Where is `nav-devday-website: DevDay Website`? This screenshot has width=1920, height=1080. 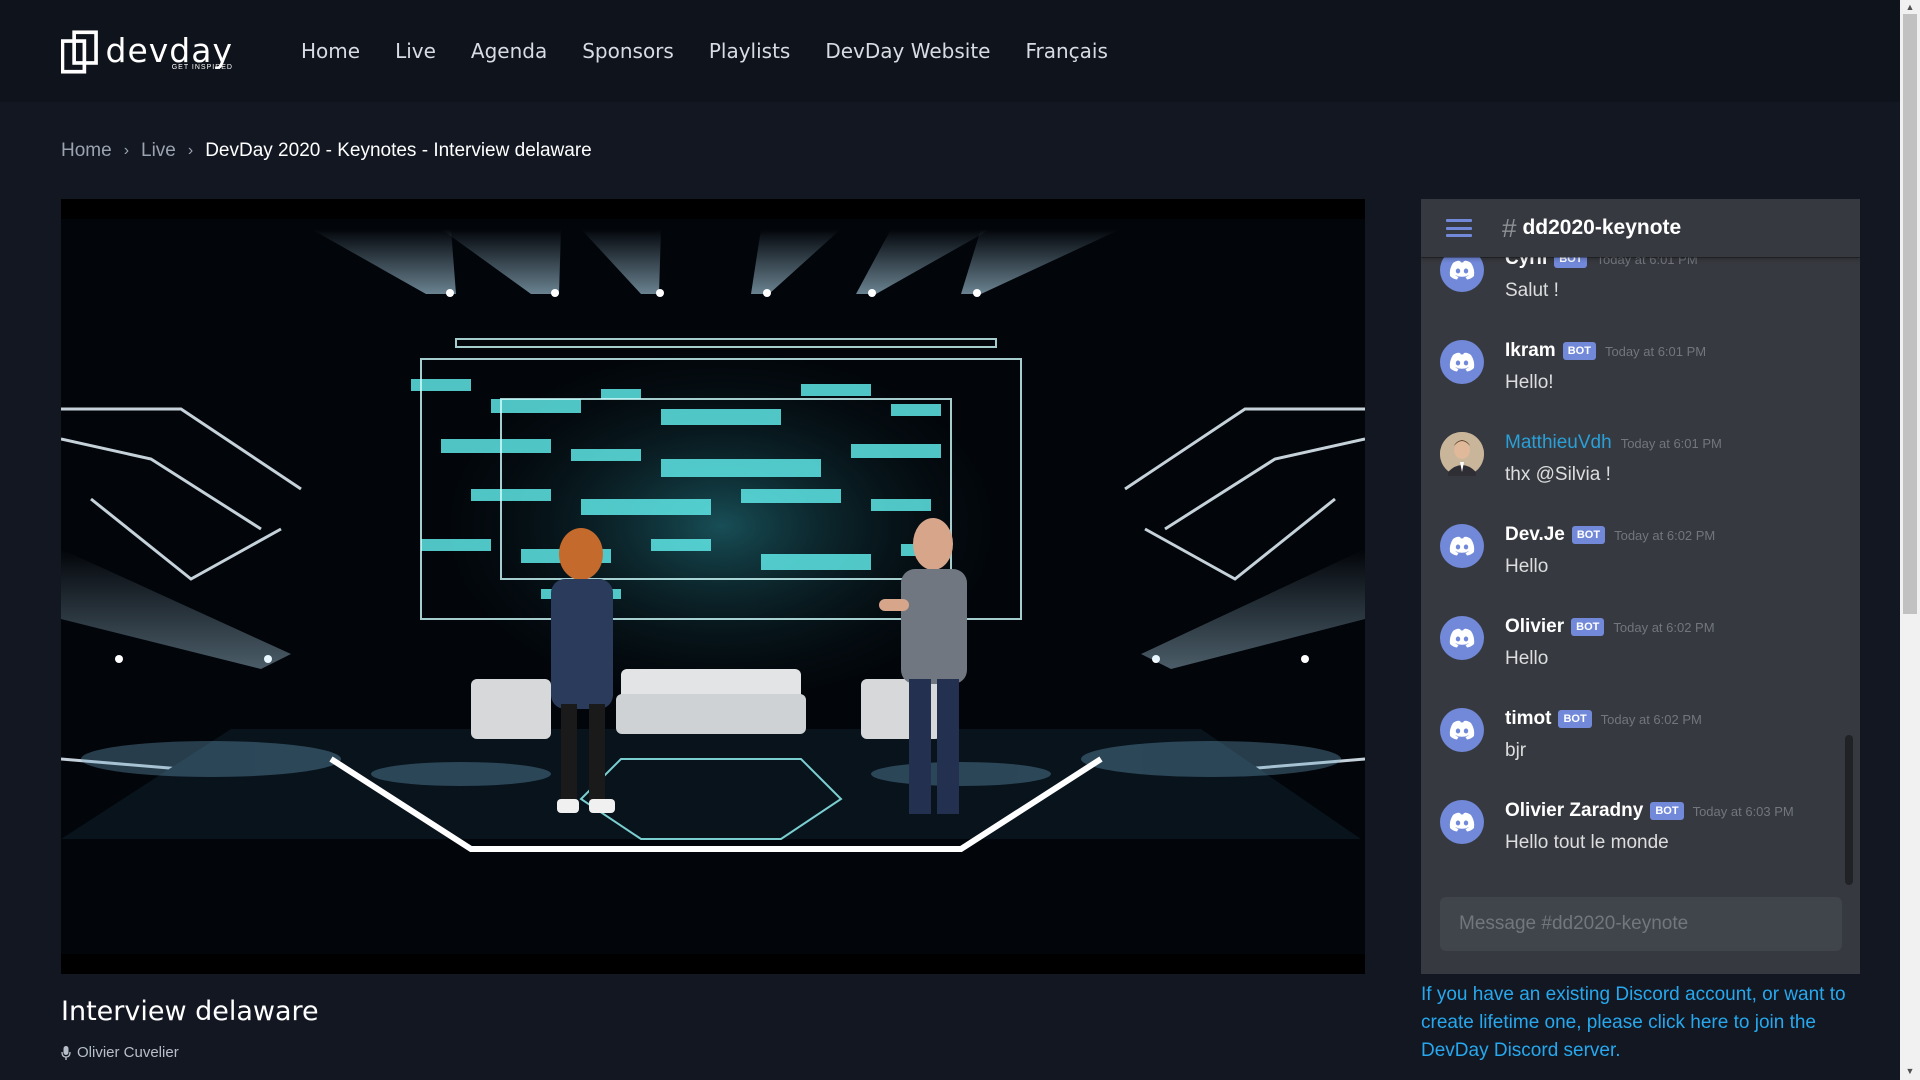 nav-devday-website: DevDay Website is located at coordinates (907, 51).